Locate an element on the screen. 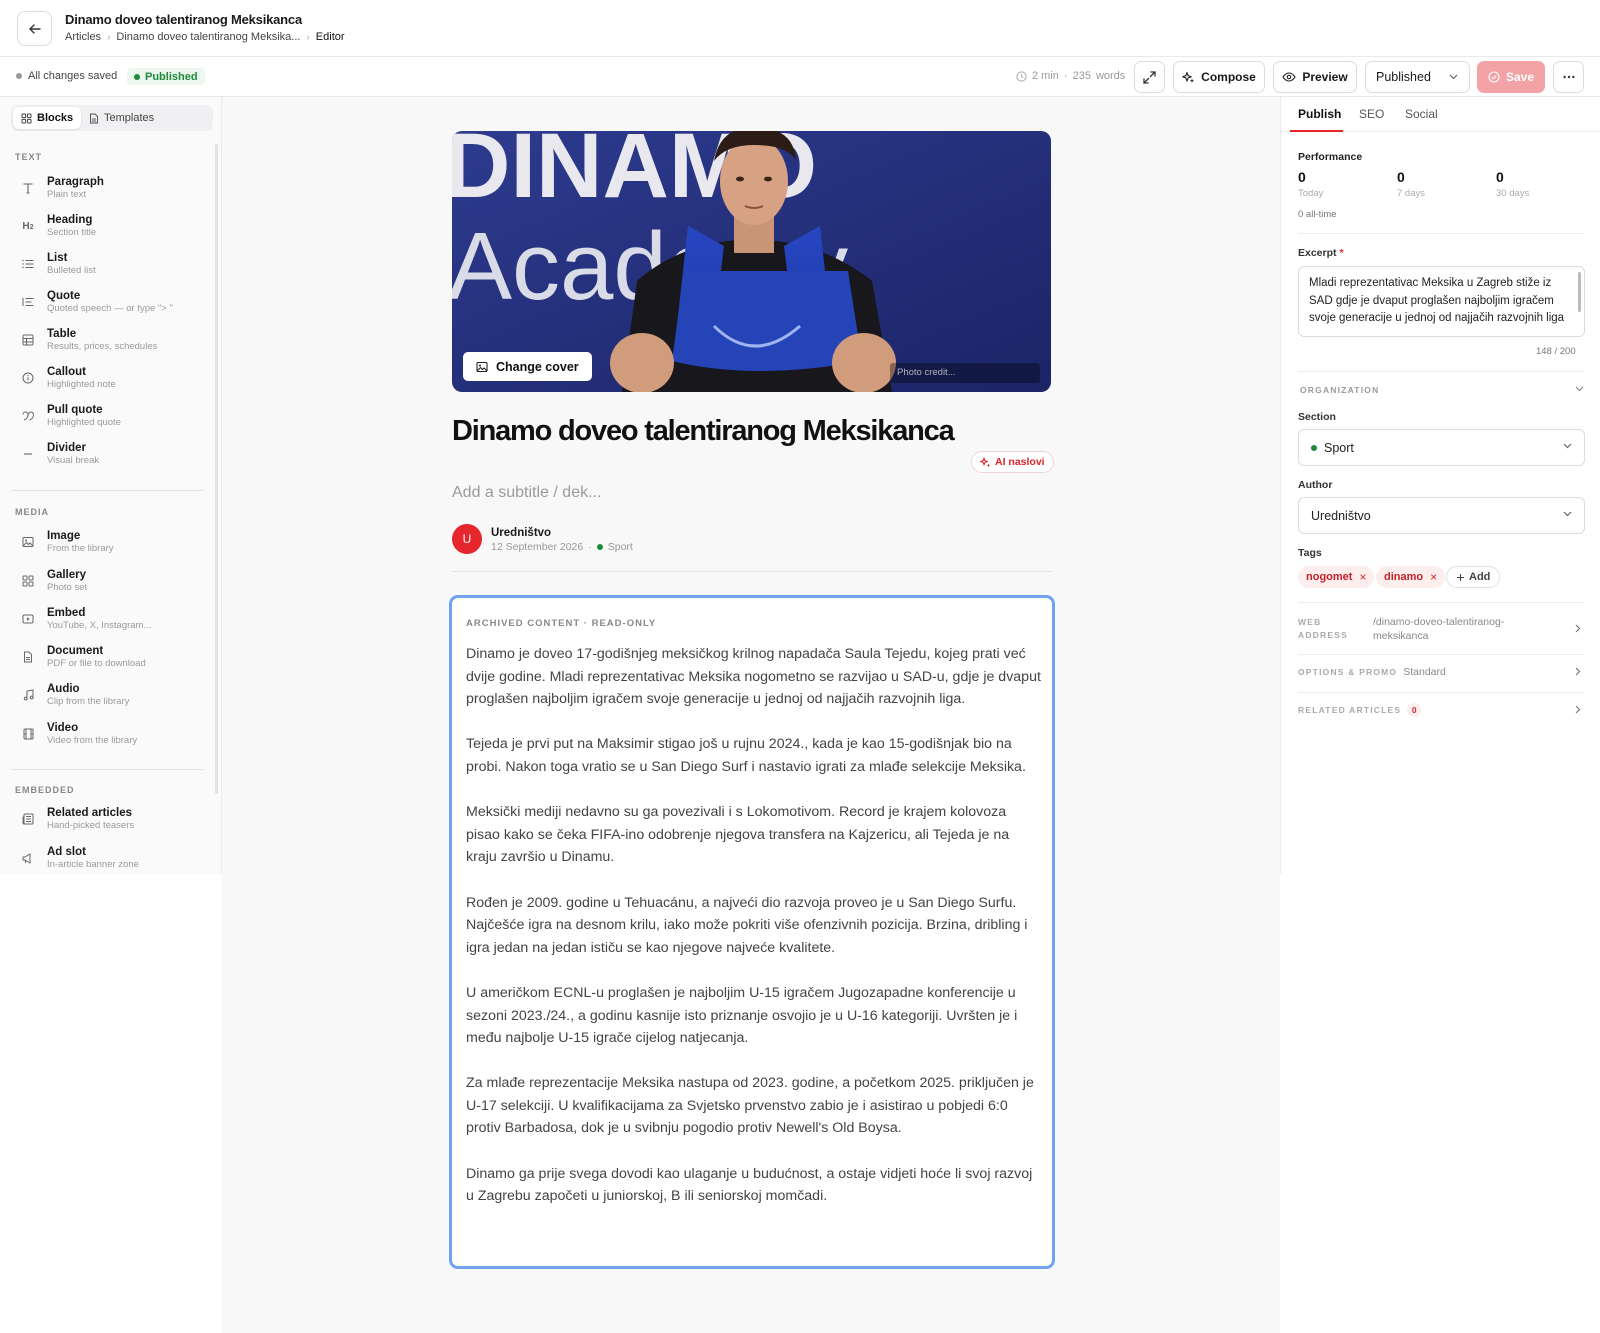 This screenshot has width=1600, height=1333. image-icon is located at coordinates (482, 367).